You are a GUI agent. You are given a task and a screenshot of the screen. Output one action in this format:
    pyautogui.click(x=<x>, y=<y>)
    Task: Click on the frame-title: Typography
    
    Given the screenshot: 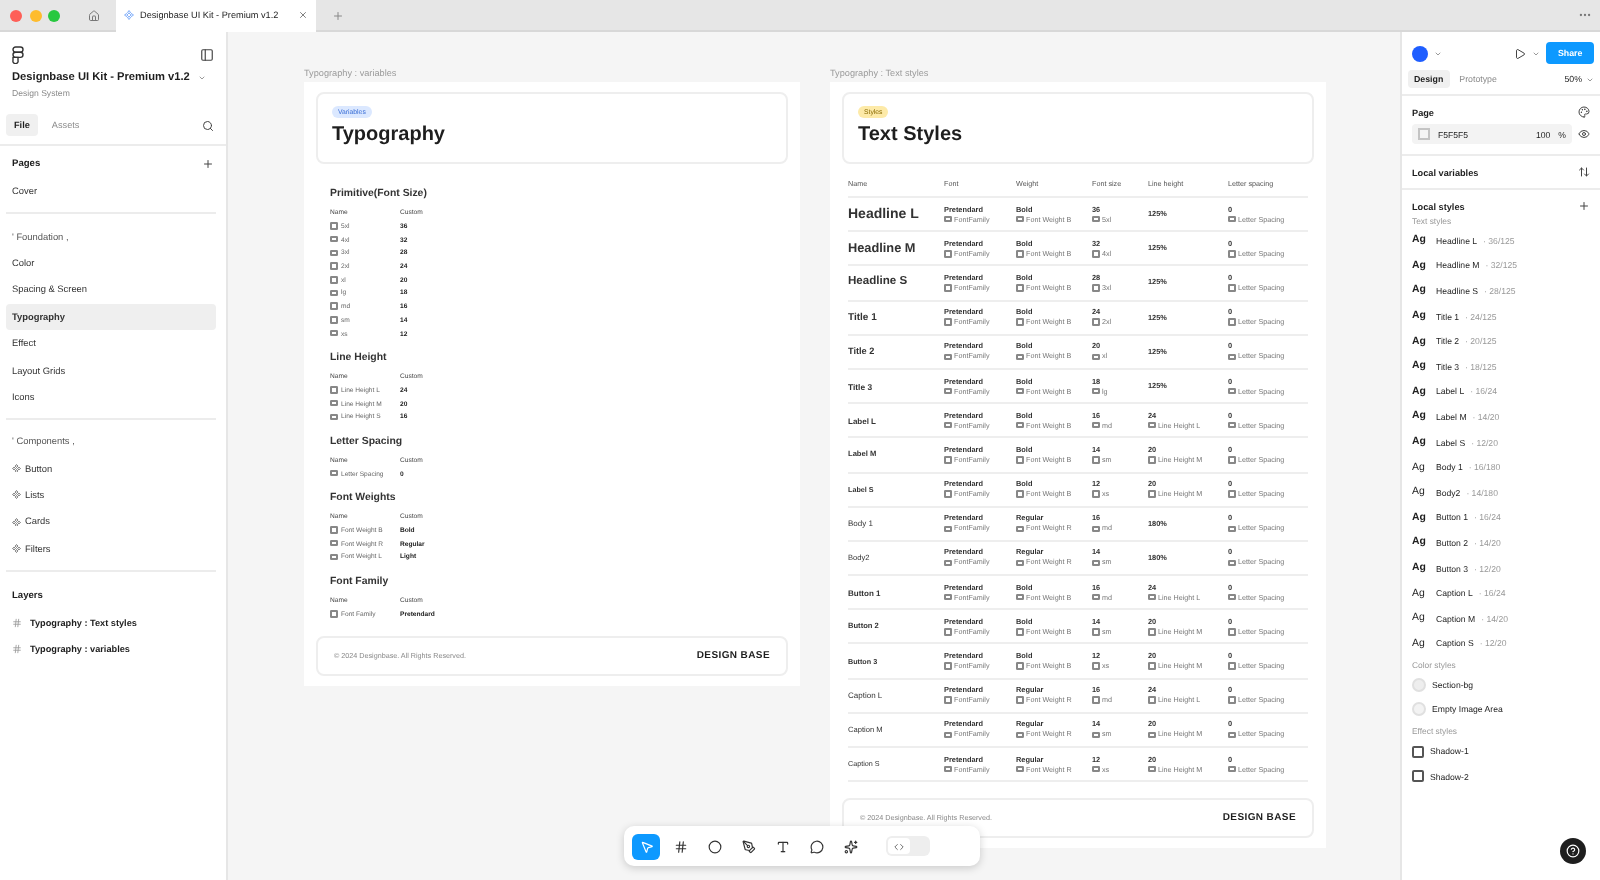 What is the action you would take?
    pyautogui.click(x=389, y=135)
    